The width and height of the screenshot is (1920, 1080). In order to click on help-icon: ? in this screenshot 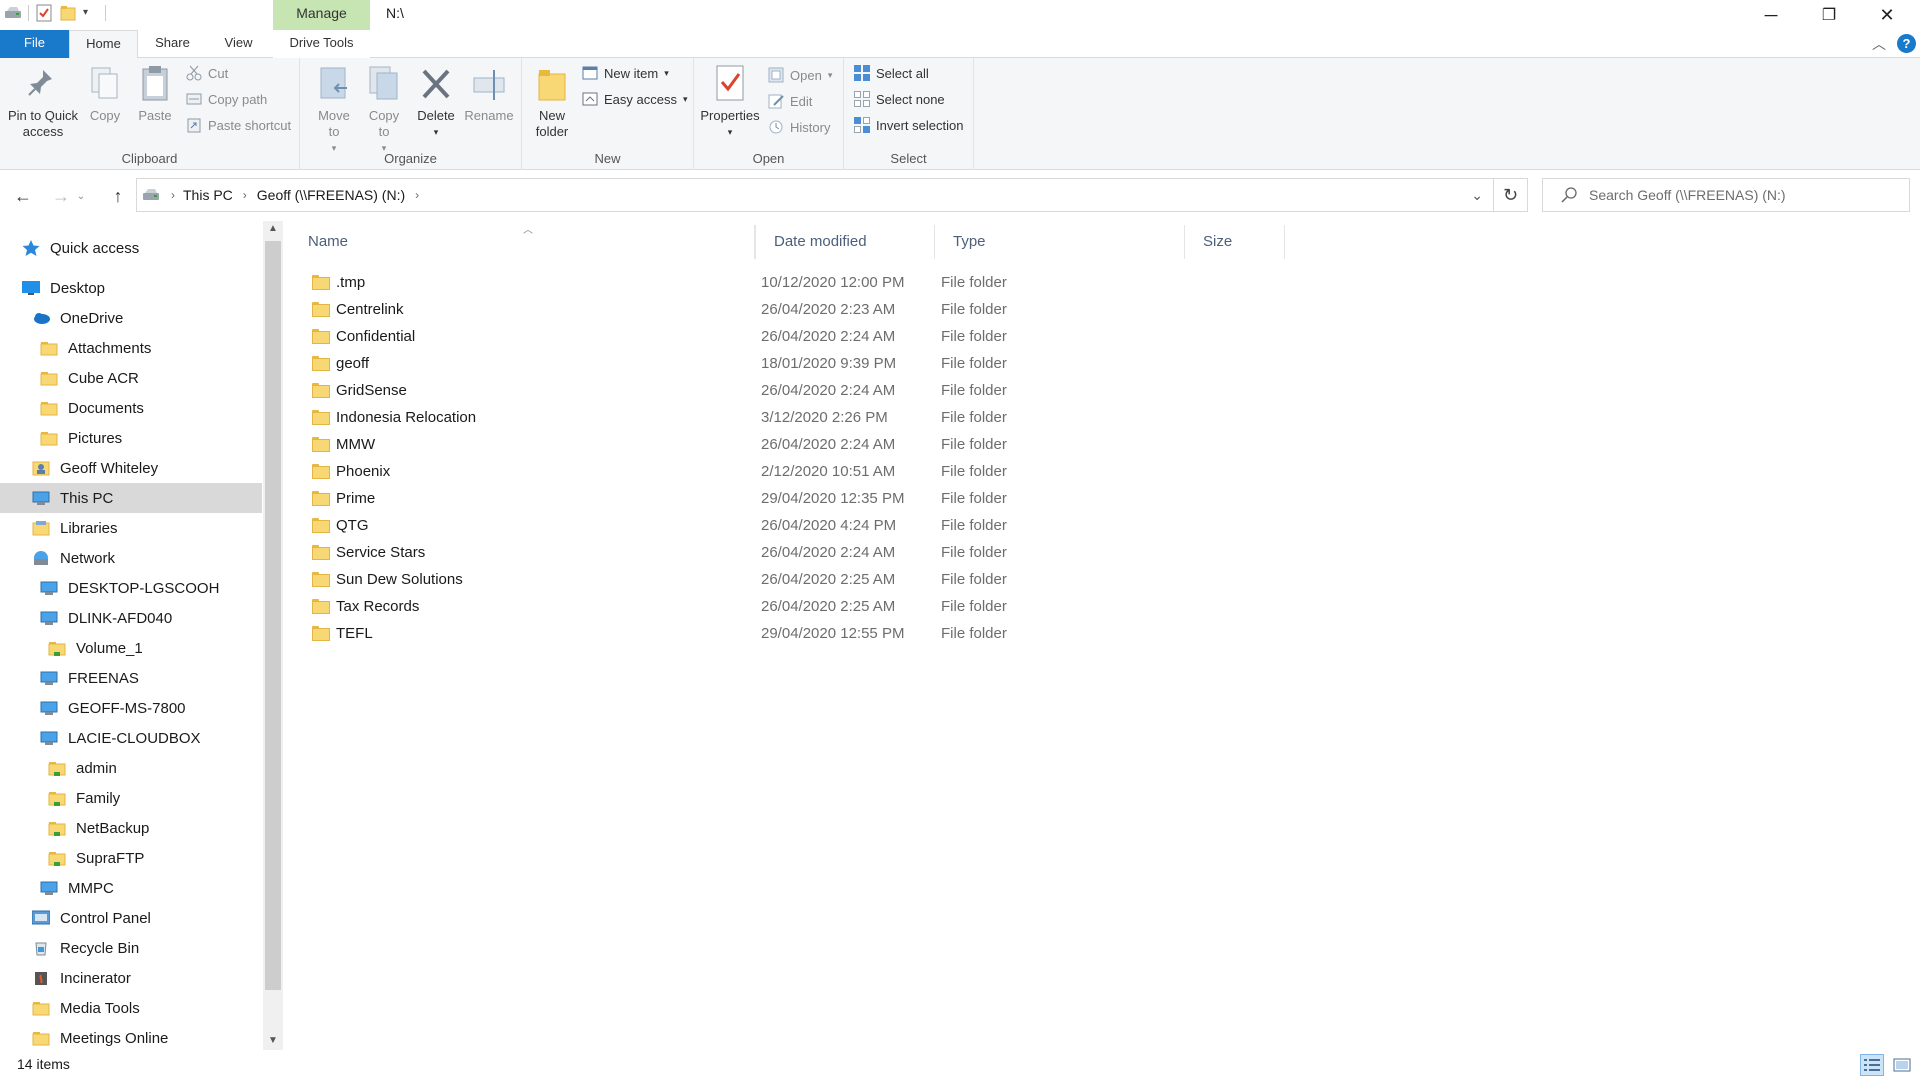, I will do `click(1906, 43)`.